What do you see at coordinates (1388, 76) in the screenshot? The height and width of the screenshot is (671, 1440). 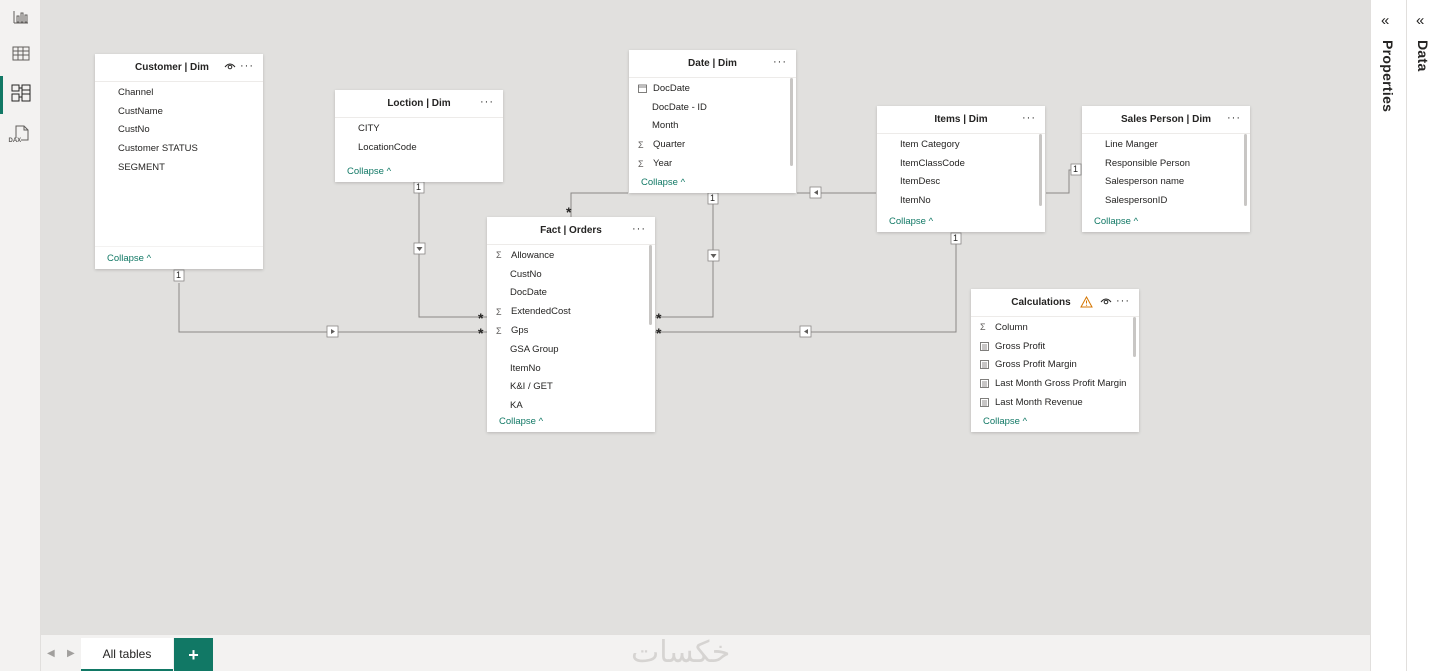 I see `properties-pane-label: Properties` at bounding box center [1388, 76].